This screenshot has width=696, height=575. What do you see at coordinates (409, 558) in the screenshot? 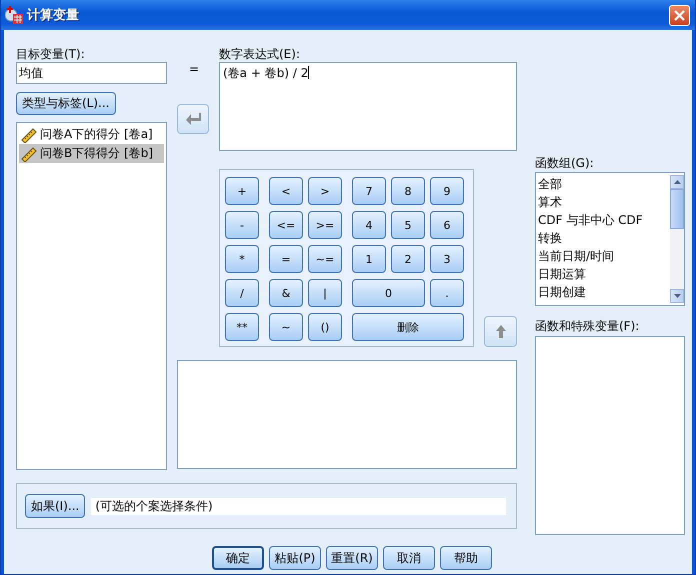
I see `dialog-button: 取消` at bounding box center [409, 558].